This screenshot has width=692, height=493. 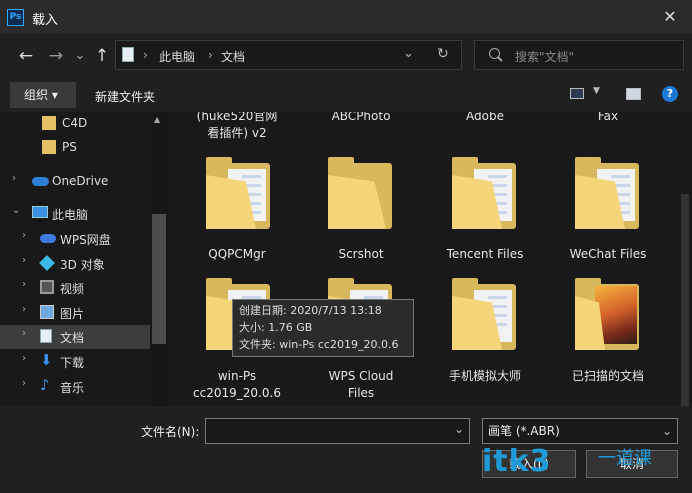 I want to click on sidebar-item-videos: › 视频, so click(x=75, y=288).